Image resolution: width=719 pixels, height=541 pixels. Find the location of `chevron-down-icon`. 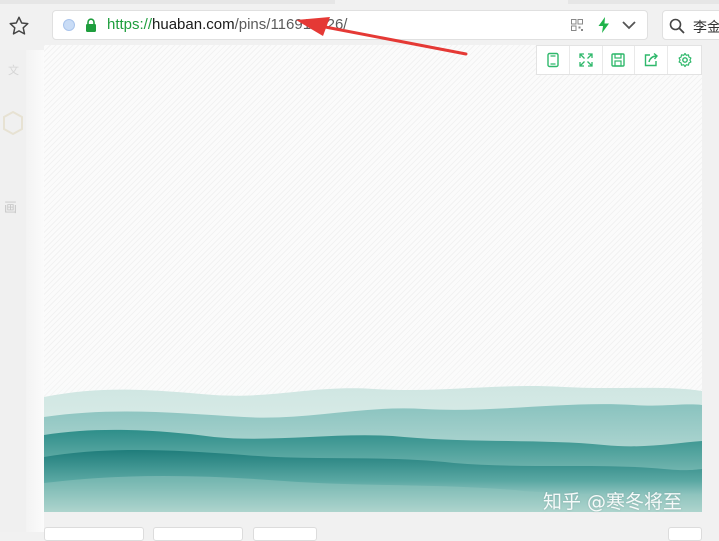

chevron-down-icon is located at coordinates (629, 25).